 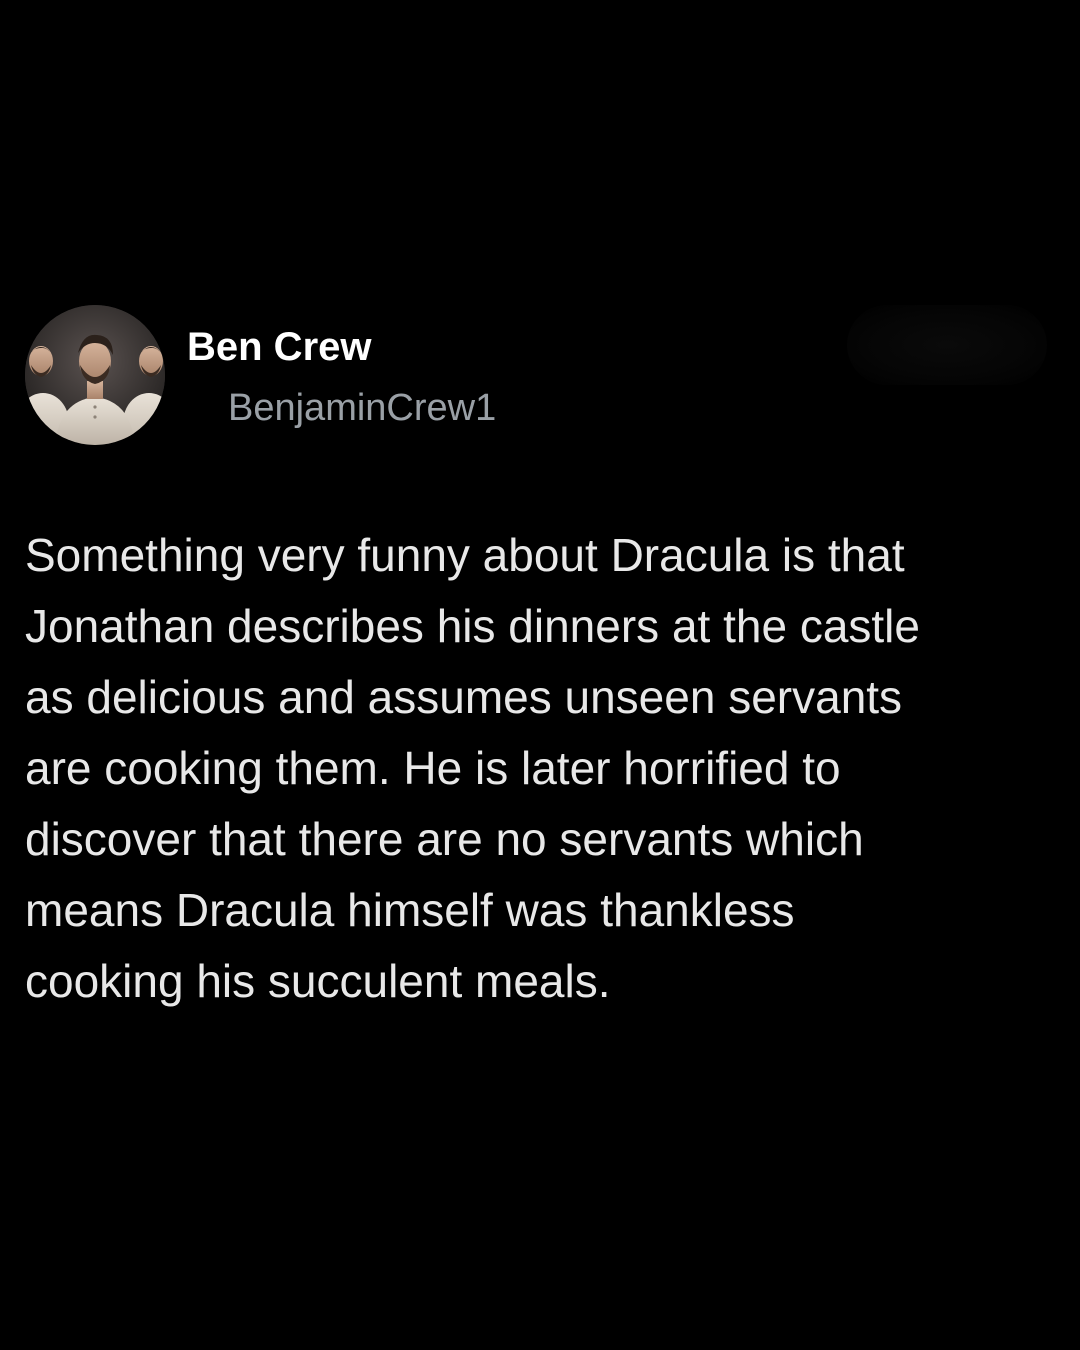 What do you see at coordinates (540, 377) in the screenshot?
I see `tweet-header: Ben Crew BenjaminCrew1` at bounding box center [540, 377].